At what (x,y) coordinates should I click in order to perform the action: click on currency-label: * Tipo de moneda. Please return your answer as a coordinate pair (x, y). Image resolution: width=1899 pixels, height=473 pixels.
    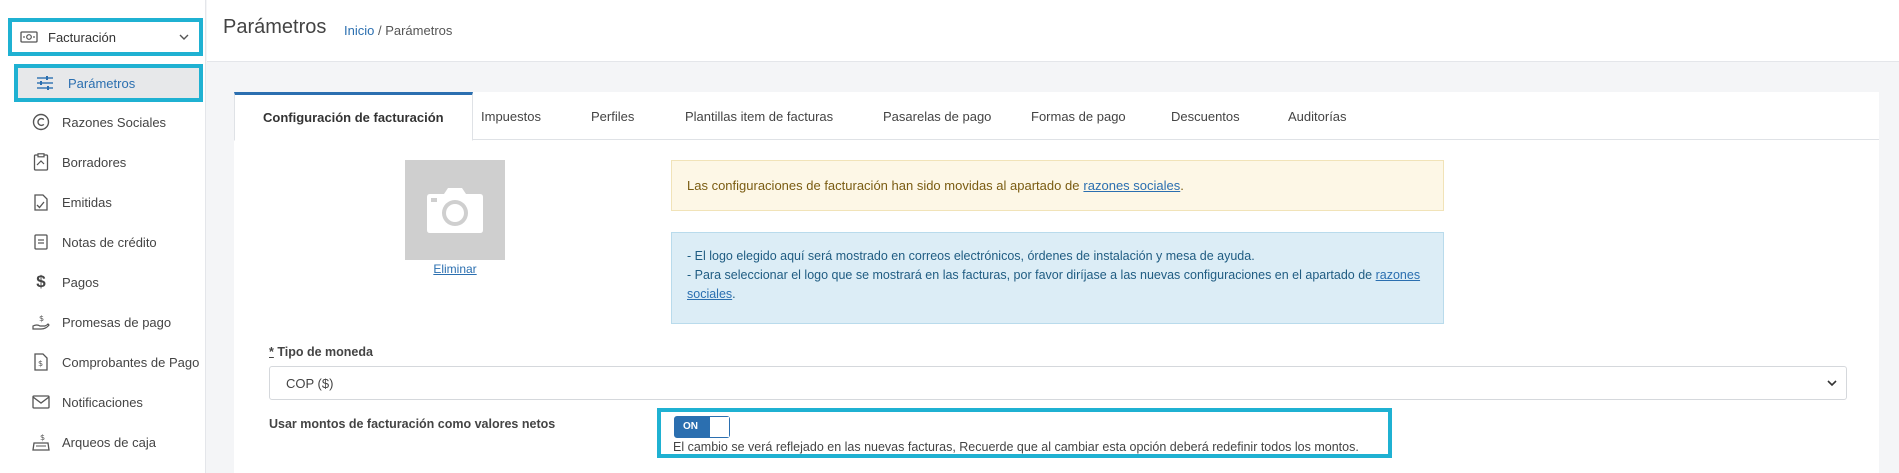
    Looking at the image, I should click on (321, 352).